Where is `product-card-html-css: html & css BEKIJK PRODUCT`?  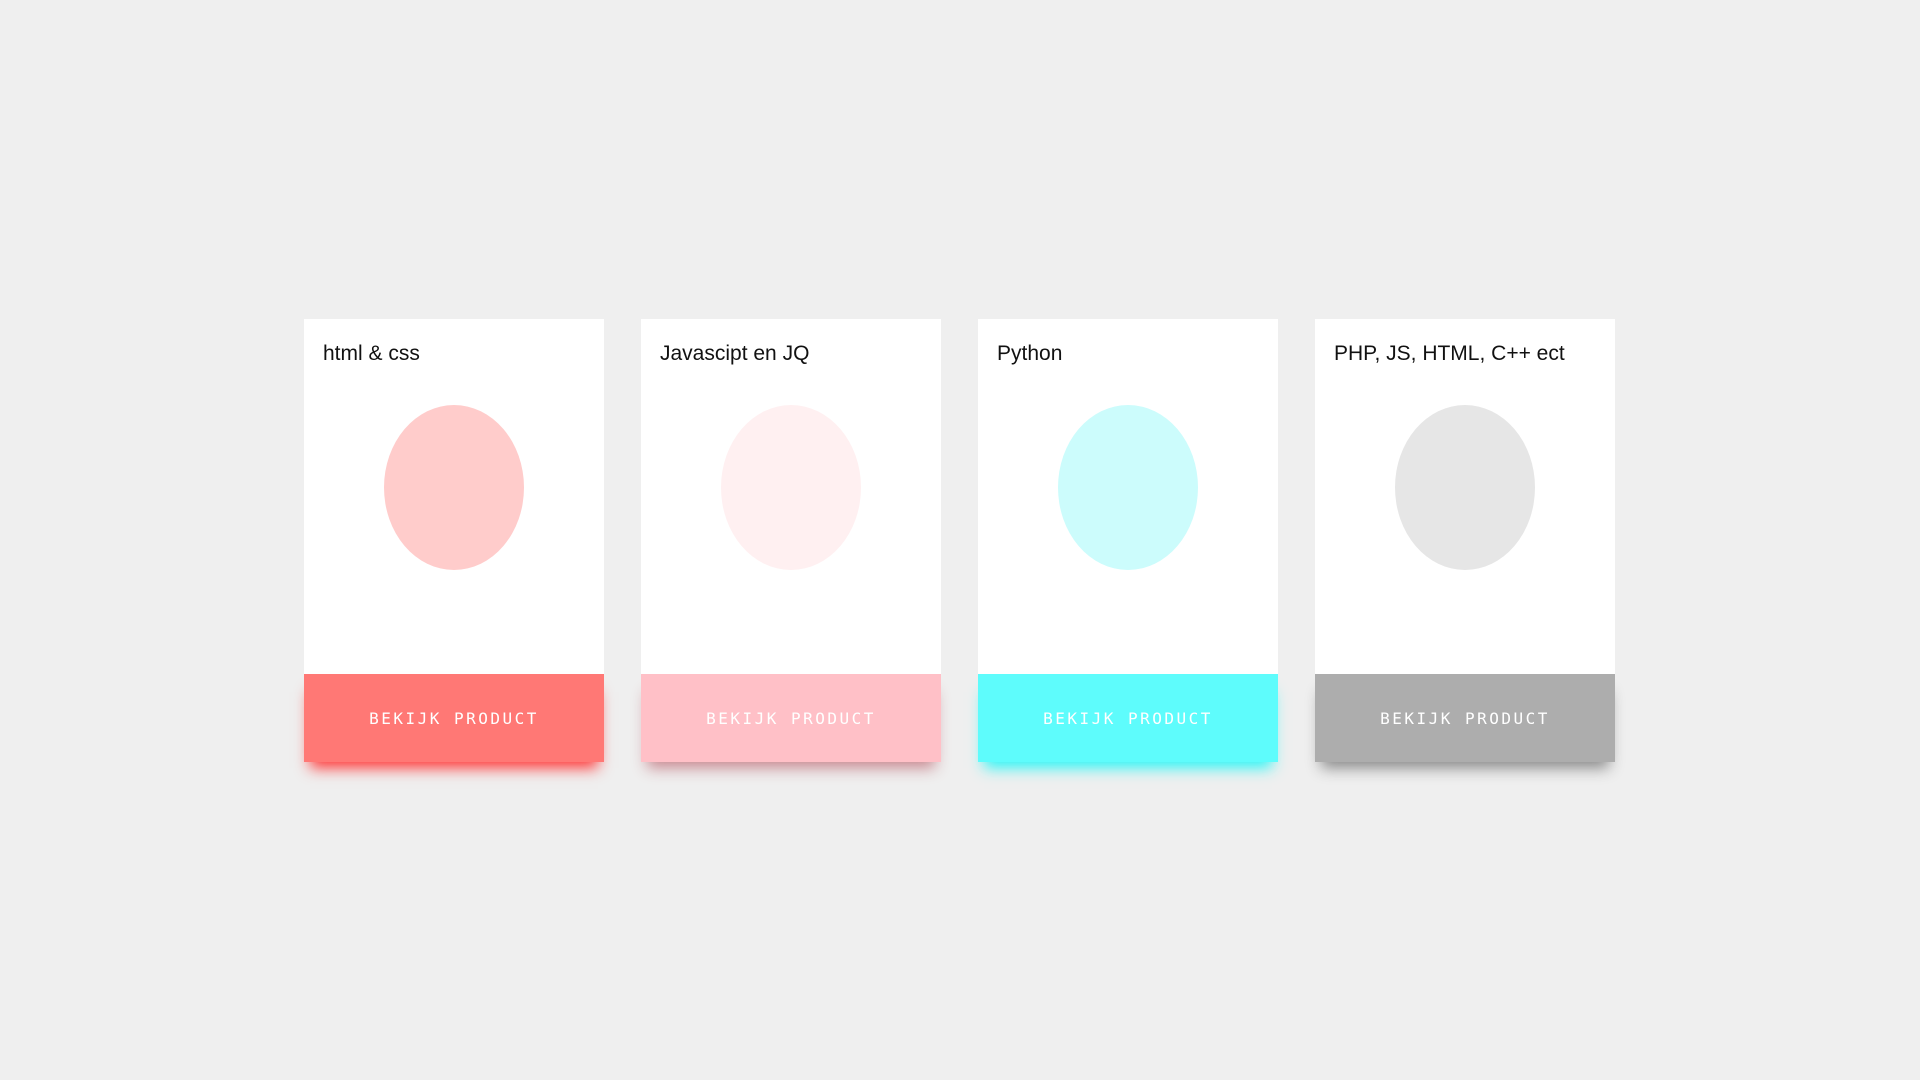
product-card-html-css: html & css BEKIJK PRODUCT is located at coordinates (454, 540).